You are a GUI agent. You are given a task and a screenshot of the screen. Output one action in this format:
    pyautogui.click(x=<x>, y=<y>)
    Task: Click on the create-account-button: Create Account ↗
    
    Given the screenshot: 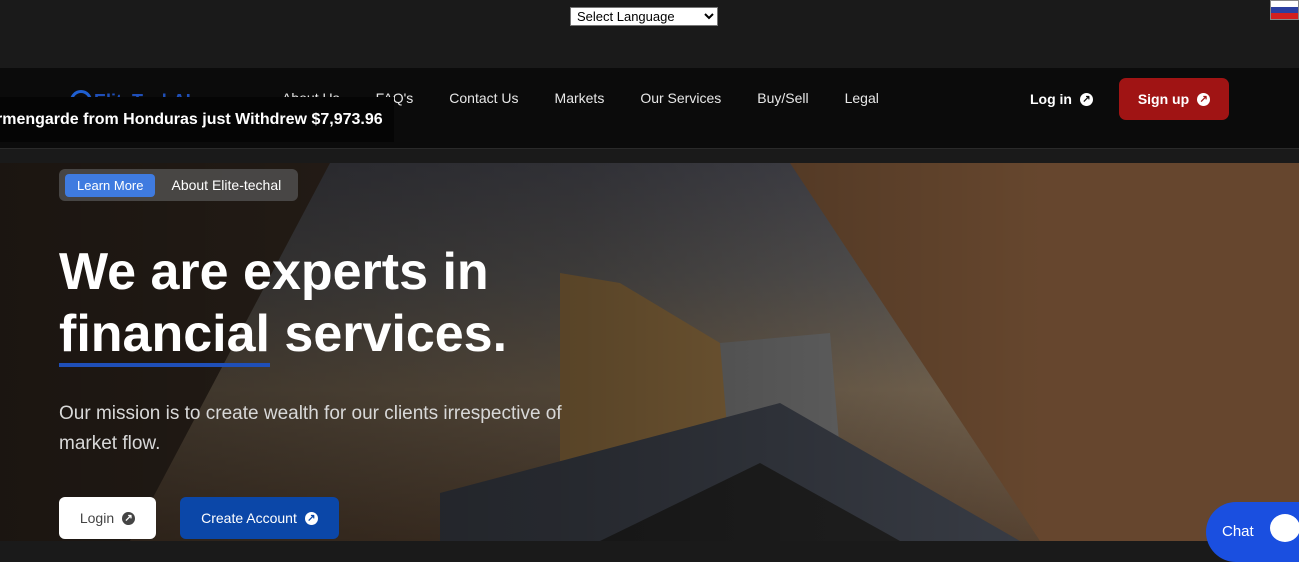 What is the action you would take?
    pyautogui.click(x=259, y=518)
    